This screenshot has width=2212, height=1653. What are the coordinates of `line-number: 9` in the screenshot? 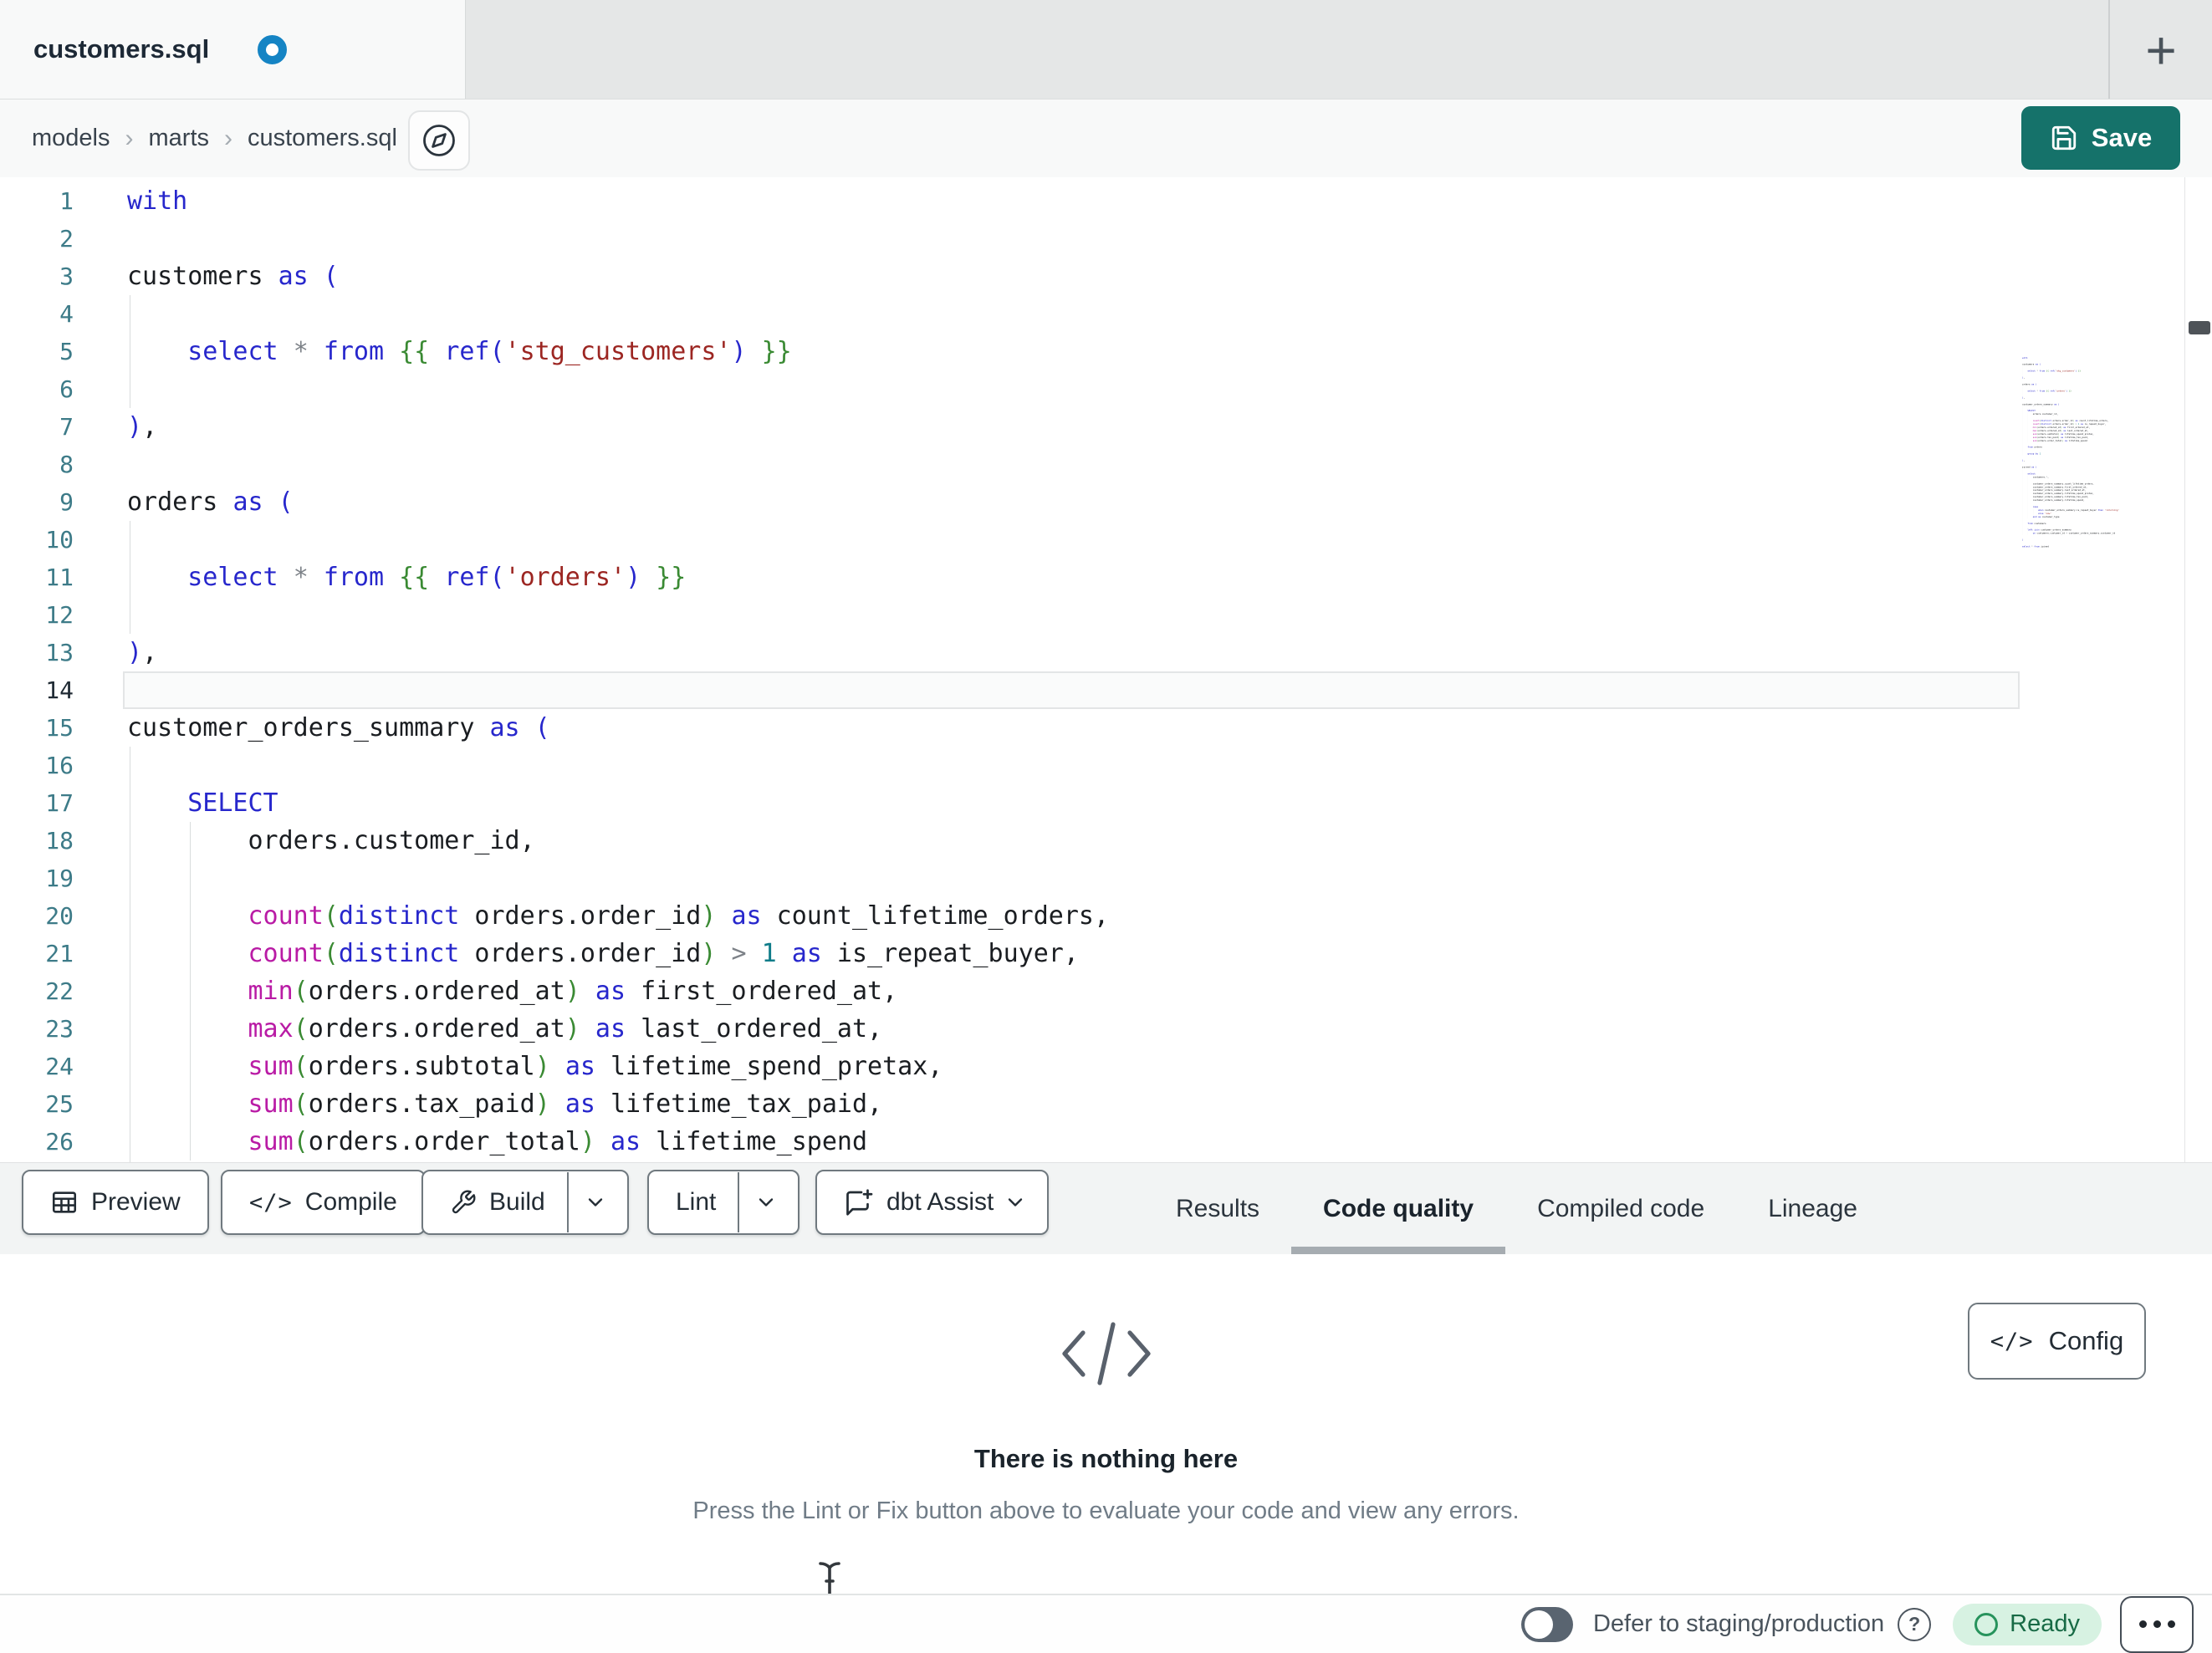 It's located at (67, 502).